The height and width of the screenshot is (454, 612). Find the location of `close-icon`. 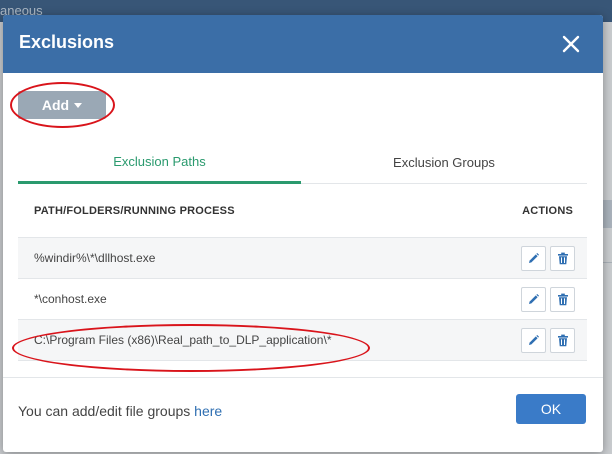

close-icon is located at coordinates (571, 44).